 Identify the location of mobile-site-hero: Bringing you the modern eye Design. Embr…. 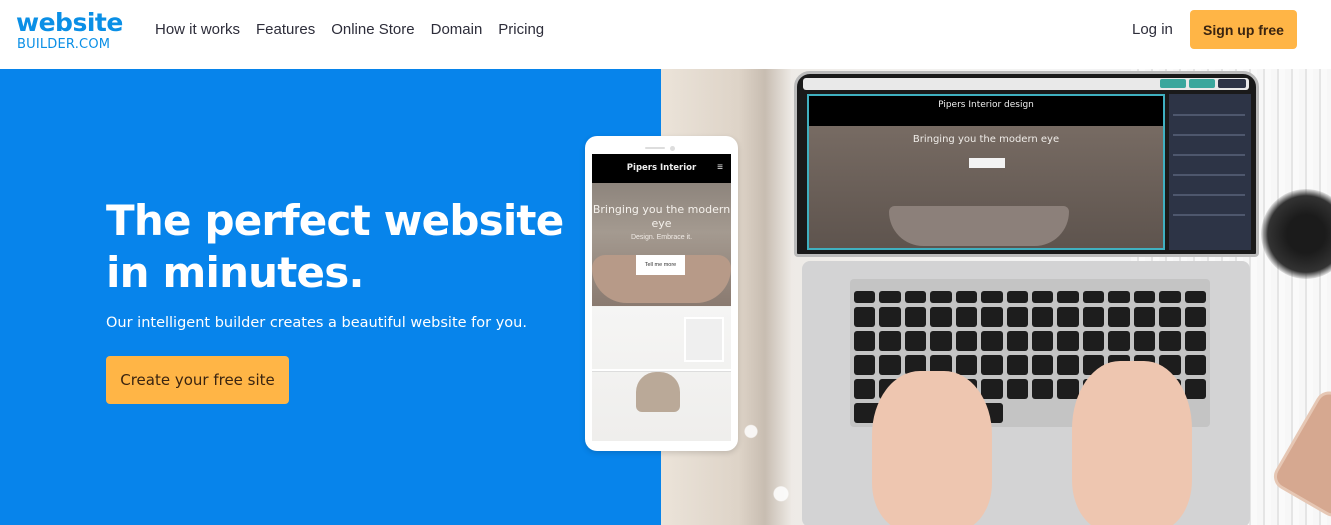
(661, 244).